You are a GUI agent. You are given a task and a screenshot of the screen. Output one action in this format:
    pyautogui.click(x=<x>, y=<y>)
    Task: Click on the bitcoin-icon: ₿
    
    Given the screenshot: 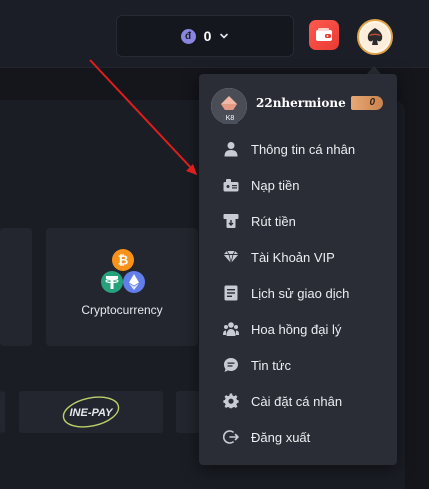 What is the action you would take?
    pyautogui.click(x=123, y=260)
    